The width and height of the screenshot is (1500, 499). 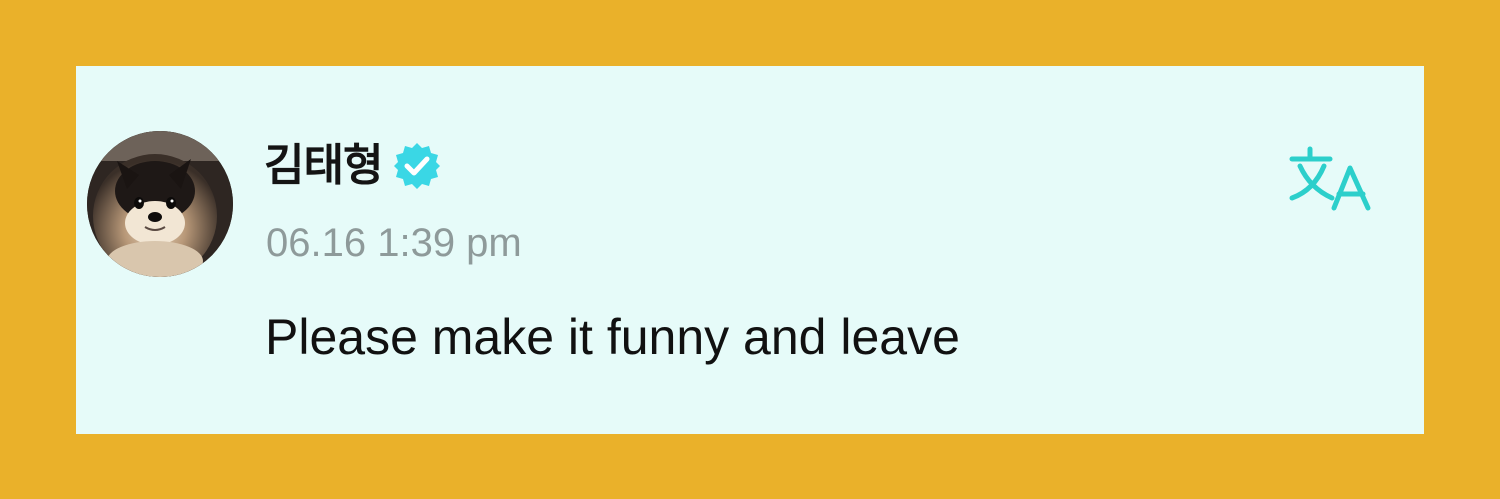 I want to click on author-row: 김태형, so click(x=353, y=166).